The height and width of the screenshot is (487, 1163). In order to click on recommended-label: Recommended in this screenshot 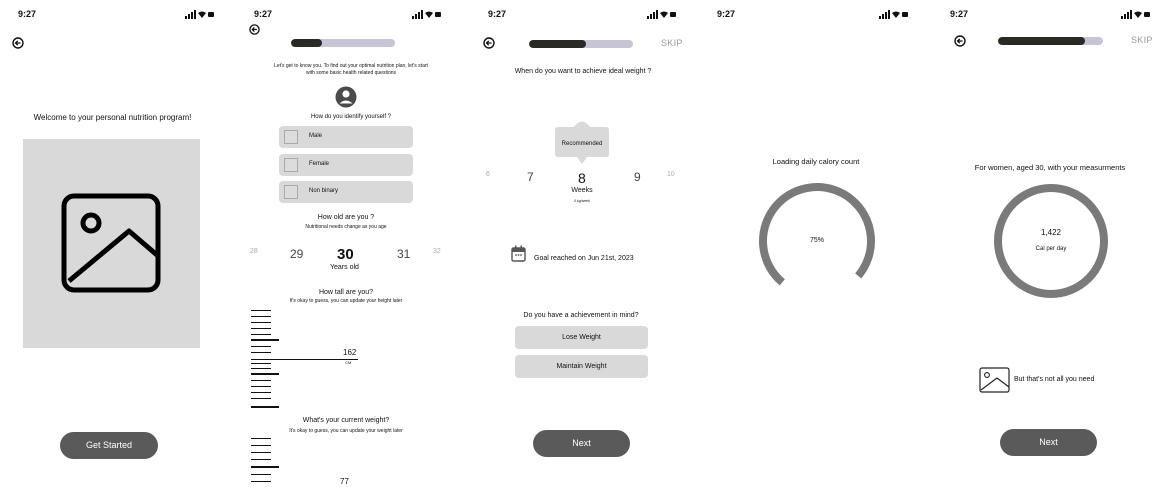, I will do `click(582, 144)`.